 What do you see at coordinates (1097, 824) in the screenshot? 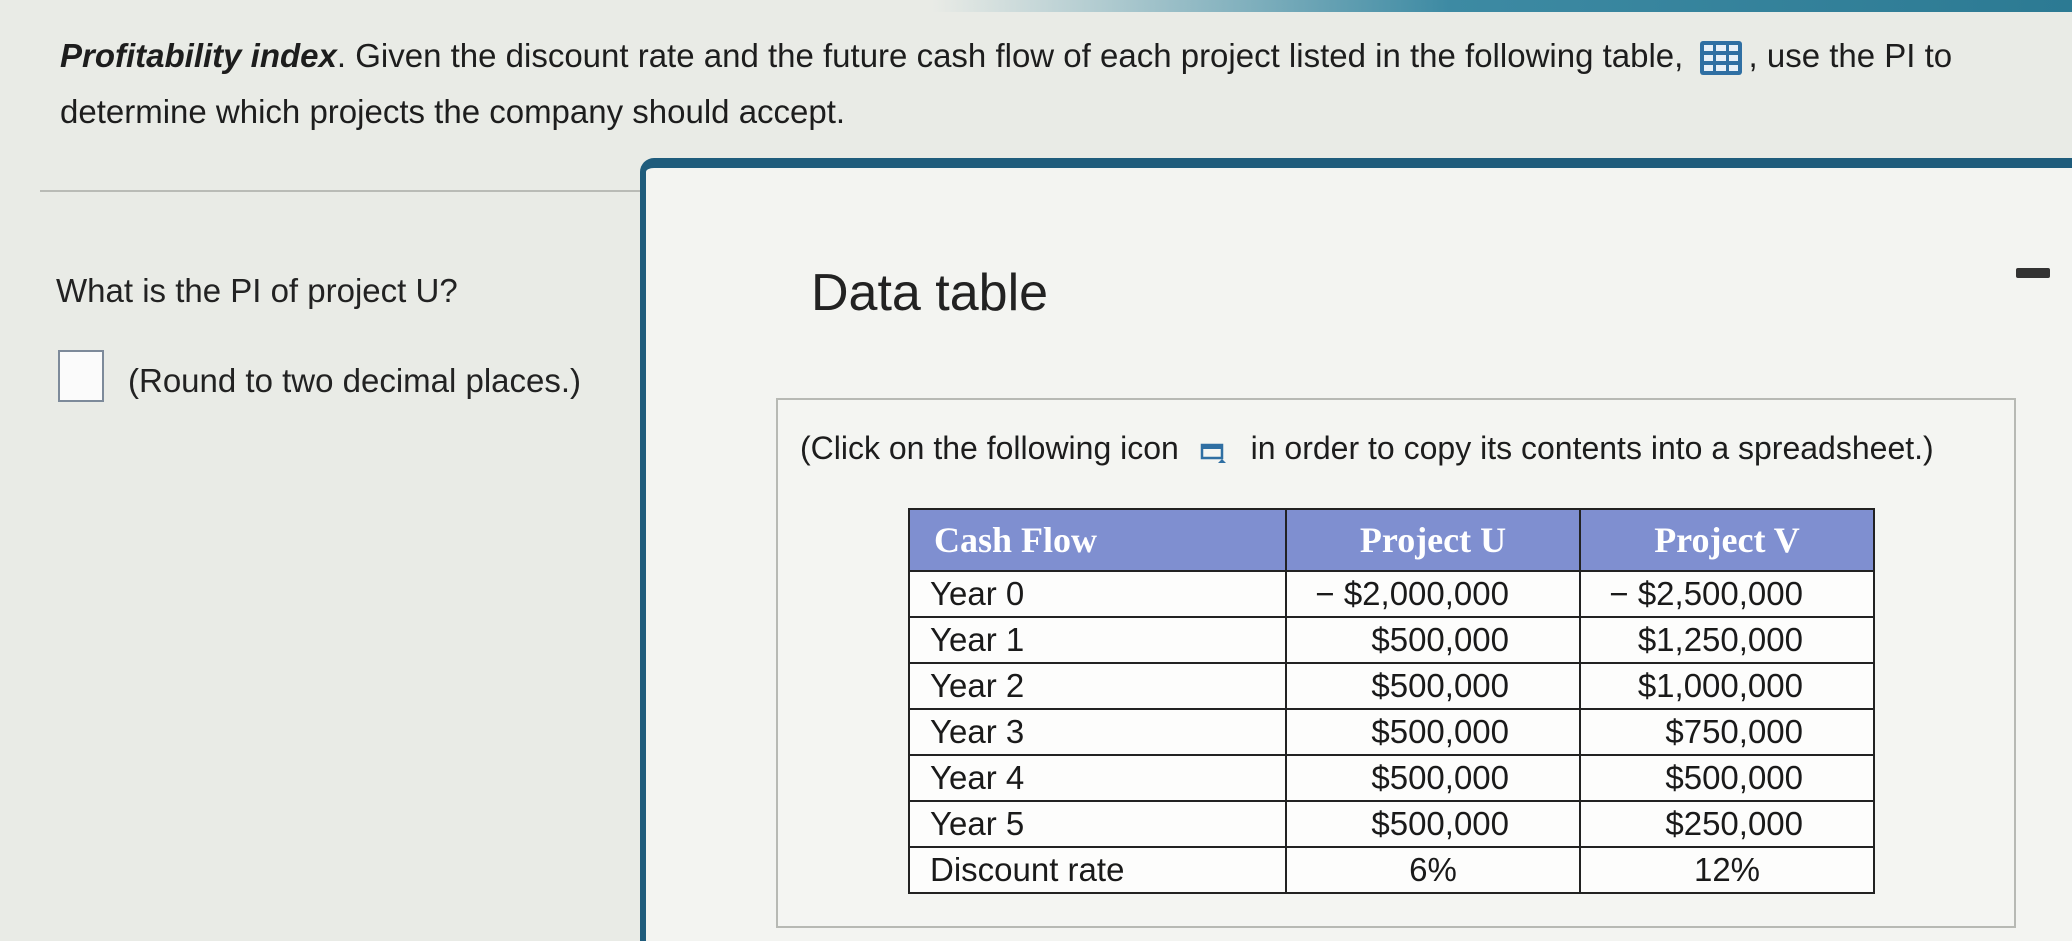
I see `row-label: Year 5` at bounding box center [1097, 824].